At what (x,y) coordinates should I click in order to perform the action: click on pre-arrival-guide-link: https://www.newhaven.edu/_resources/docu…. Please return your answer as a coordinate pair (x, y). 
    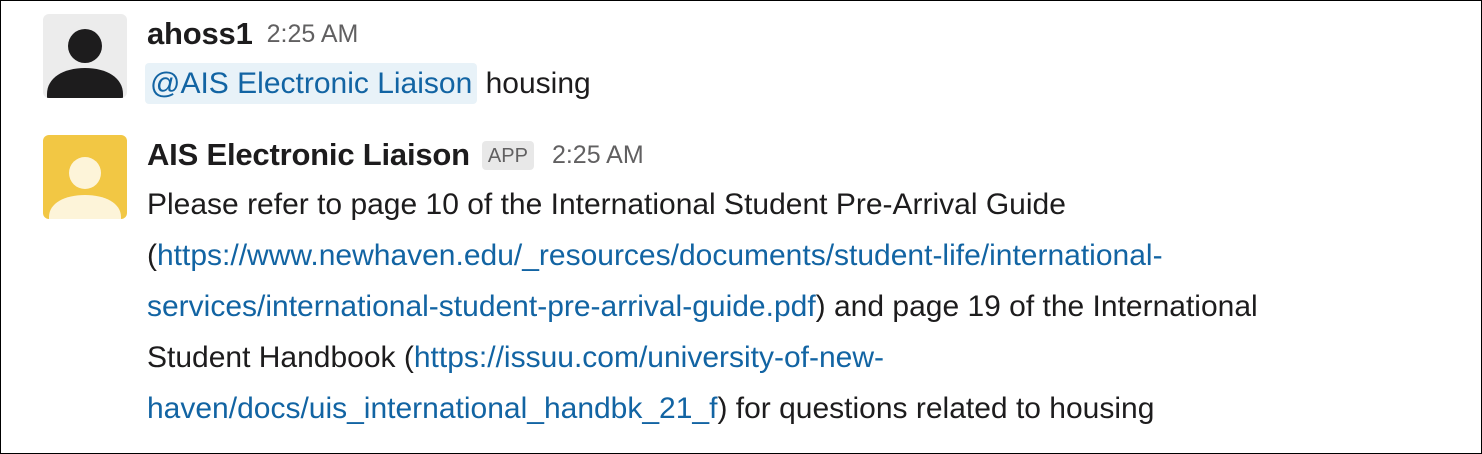
    Looking at the image, I should click on (660, 255).